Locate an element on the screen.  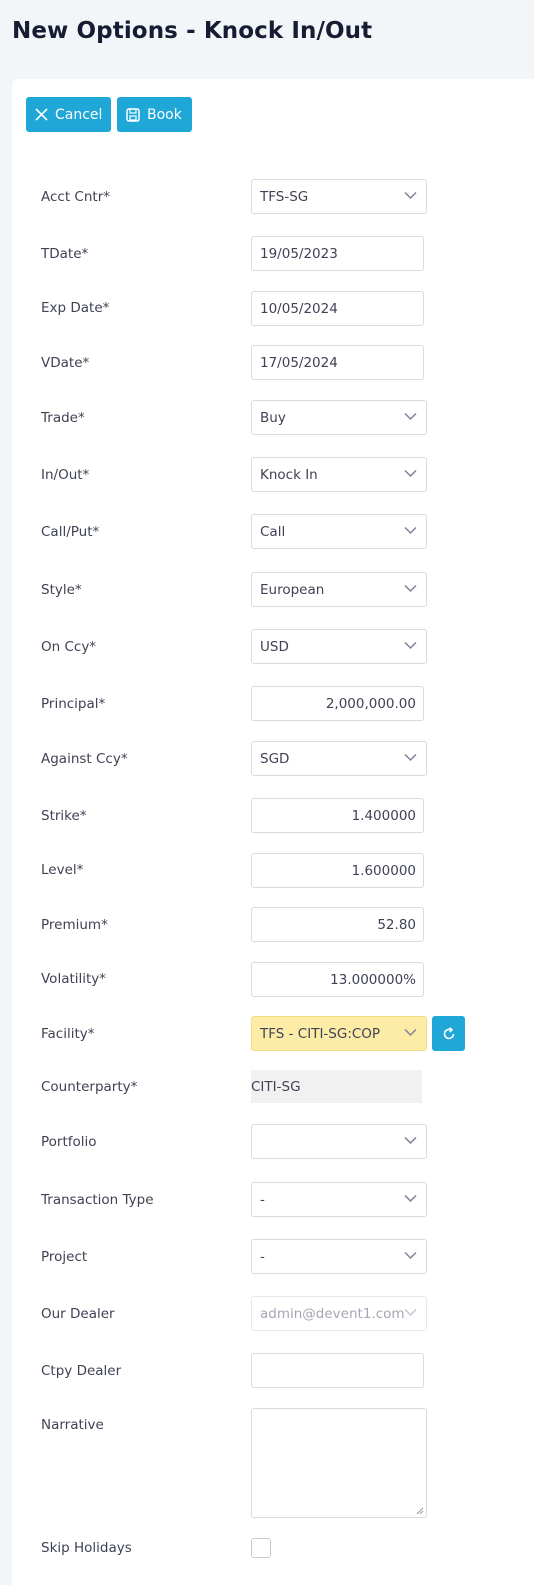
level-input: 1.600000 is located at coordinates (337, 870).